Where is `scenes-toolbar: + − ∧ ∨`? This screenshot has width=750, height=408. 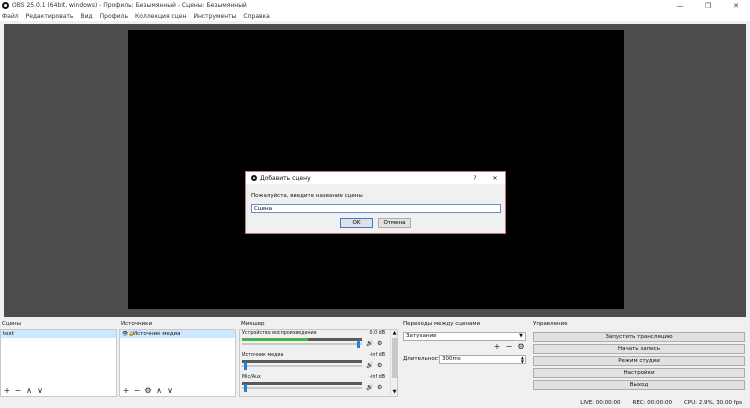
scenes-toolbar: + − ∧ ∨ is located at coordinates (23, 391).